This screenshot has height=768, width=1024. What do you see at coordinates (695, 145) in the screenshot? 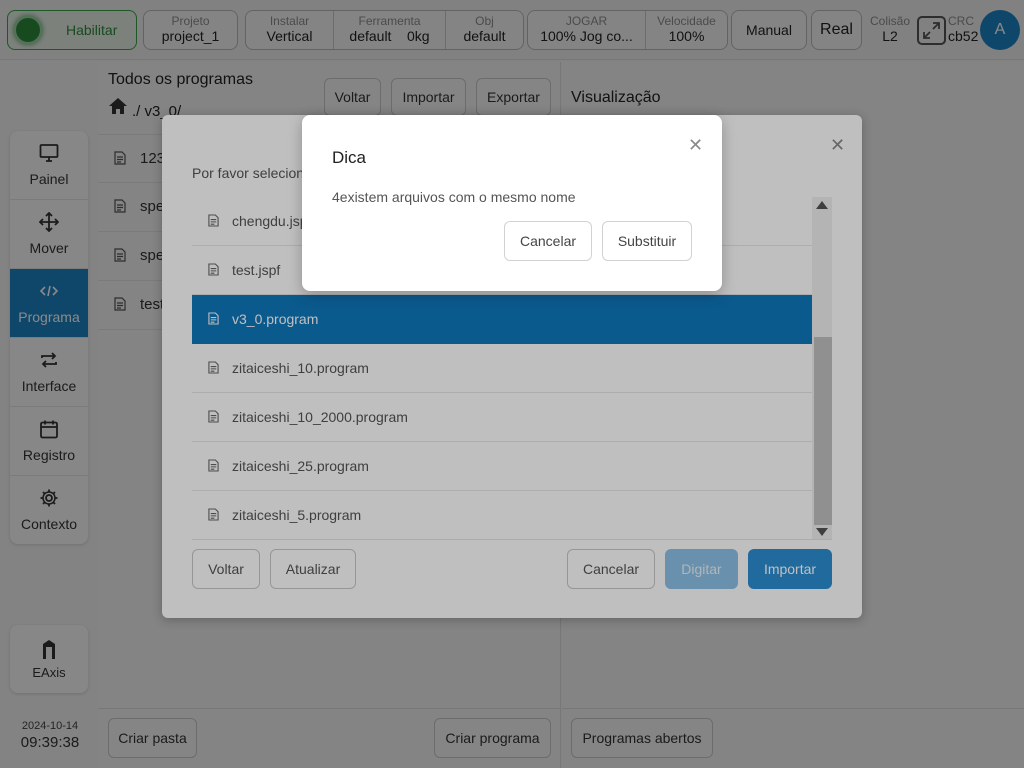
I see `close-icon: ✕` at bounding box center [695, 145].